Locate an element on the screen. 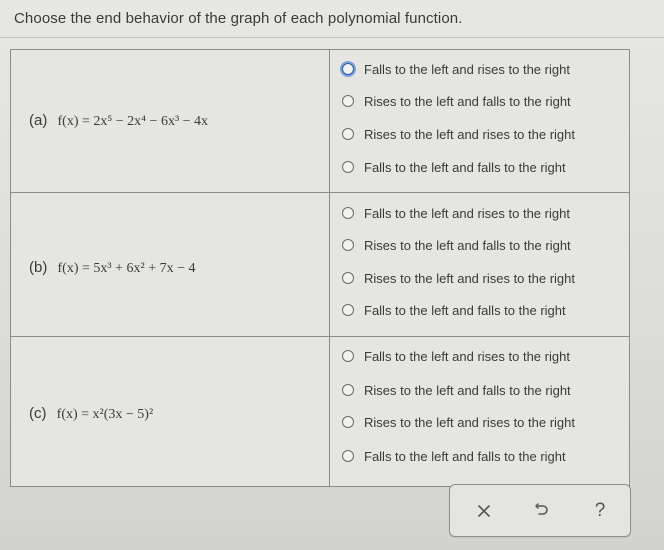 The height and width of the screenshot is (550, 664). option-b-2: Rises to the left and falls to the right is located at coordinates (456, 245).